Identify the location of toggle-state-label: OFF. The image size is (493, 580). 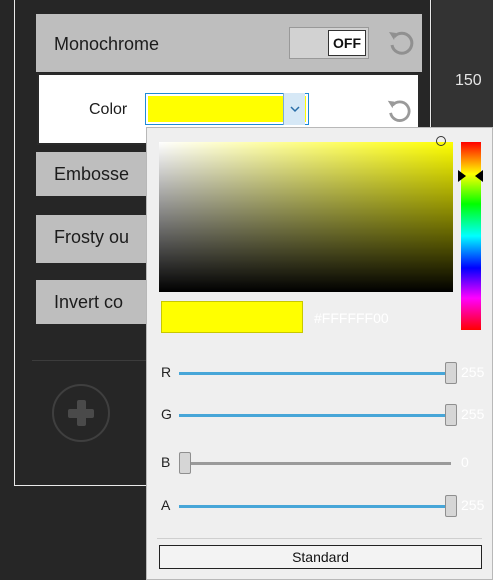
(347, 43).